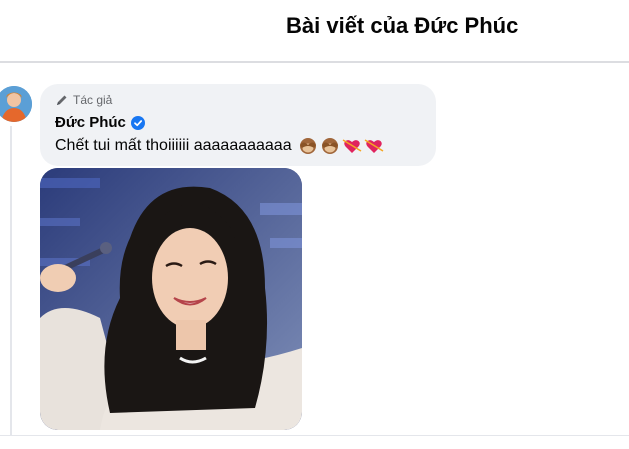  I want to click on comment-text-row: Chết tui mất thoiiiiii aaaaaaaaaaa, so click(220, 146).